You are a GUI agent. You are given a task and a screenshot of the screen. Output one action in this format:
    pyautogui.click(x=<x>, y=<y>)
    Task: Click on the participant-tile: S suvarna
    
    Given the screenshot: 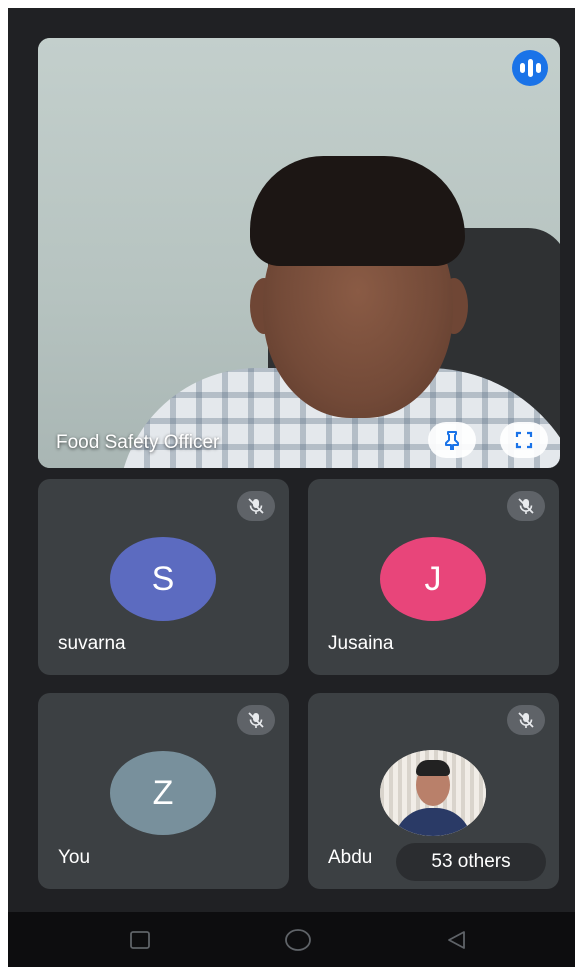 What is the action you would take?
    pyautogui.click(x=163, y=577)
    